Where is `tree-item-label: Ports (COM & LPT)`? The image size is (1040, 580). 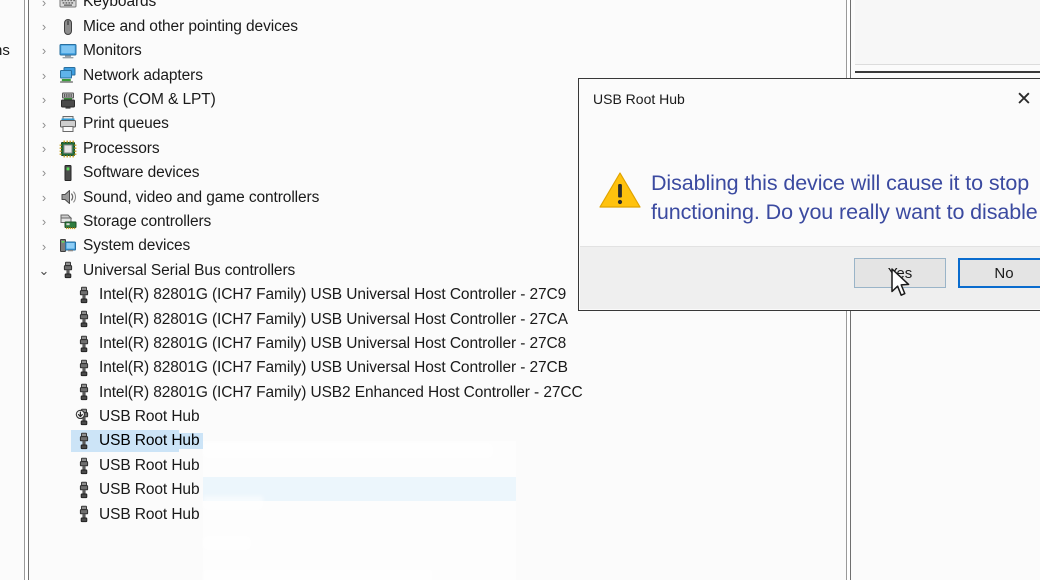 tree-item-label: Ports (COM & LPT) is located at coordinates (149, 99).